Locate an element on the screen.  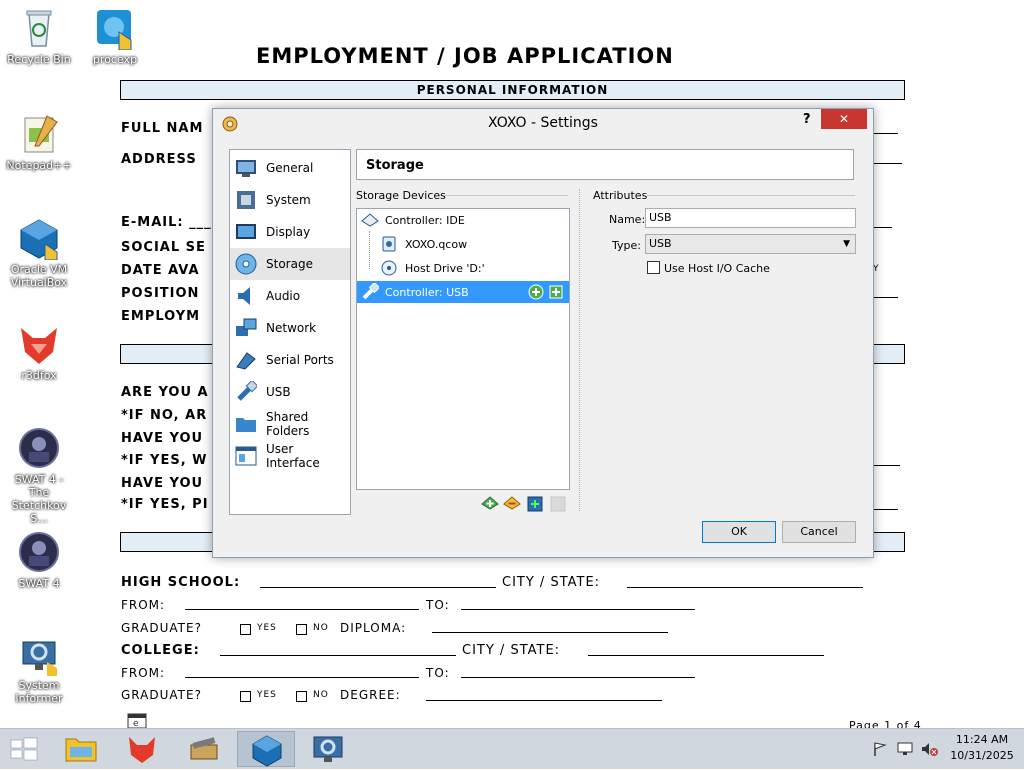
type-select: USB ▼ is located at coordinates (750, 244).